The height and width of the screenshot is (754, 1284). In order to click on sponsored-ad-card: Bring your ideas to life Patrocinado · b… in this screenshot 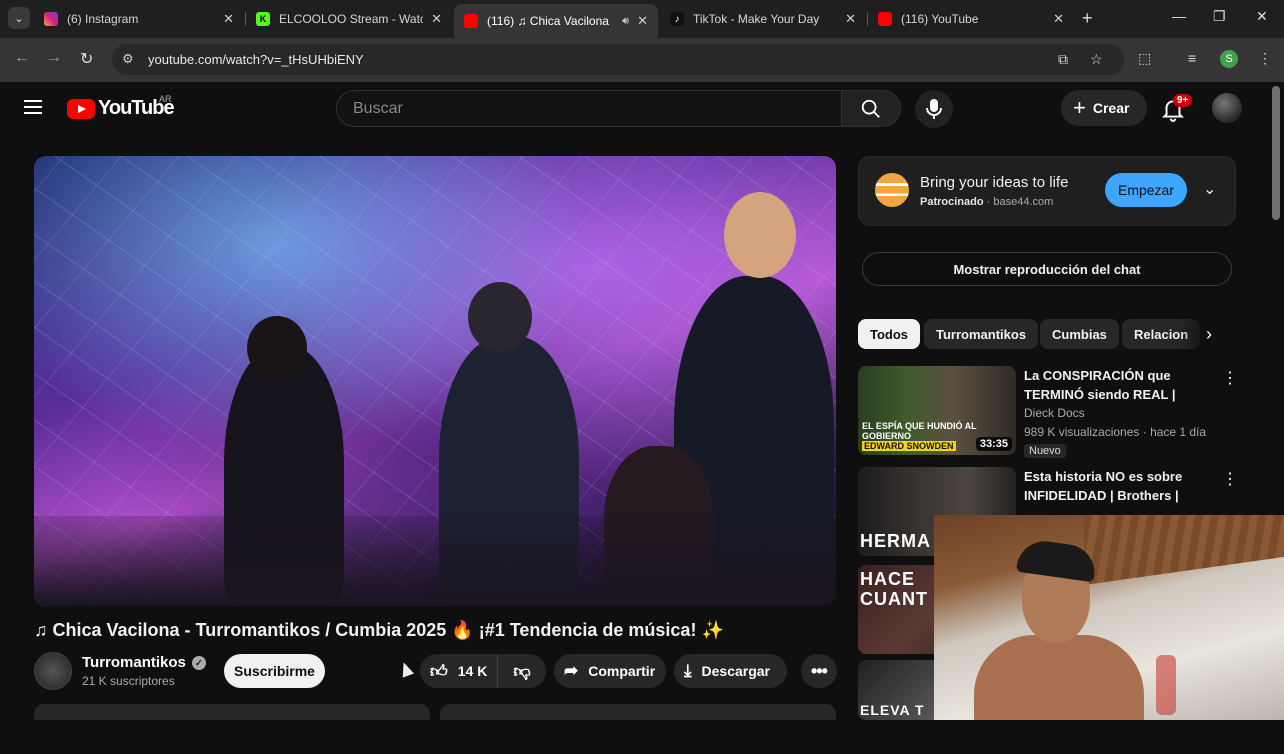, I will do `click(1047, 191)`.